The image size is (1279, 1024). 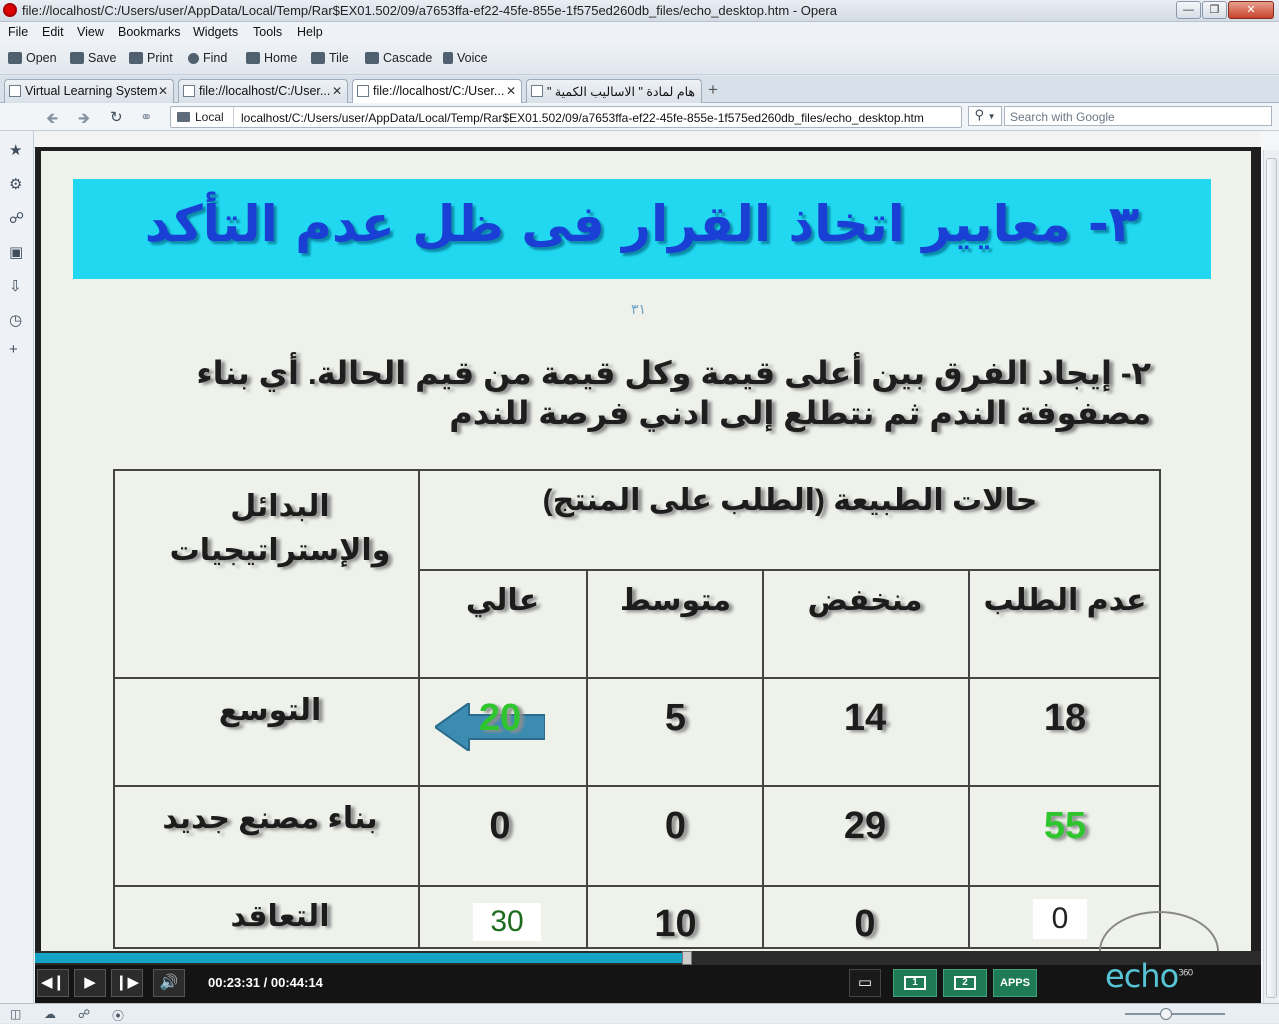 What do you see at coordinates (271, 58) in the screenshot?
I see `home-button: Home` at bounding box center [271, 58].